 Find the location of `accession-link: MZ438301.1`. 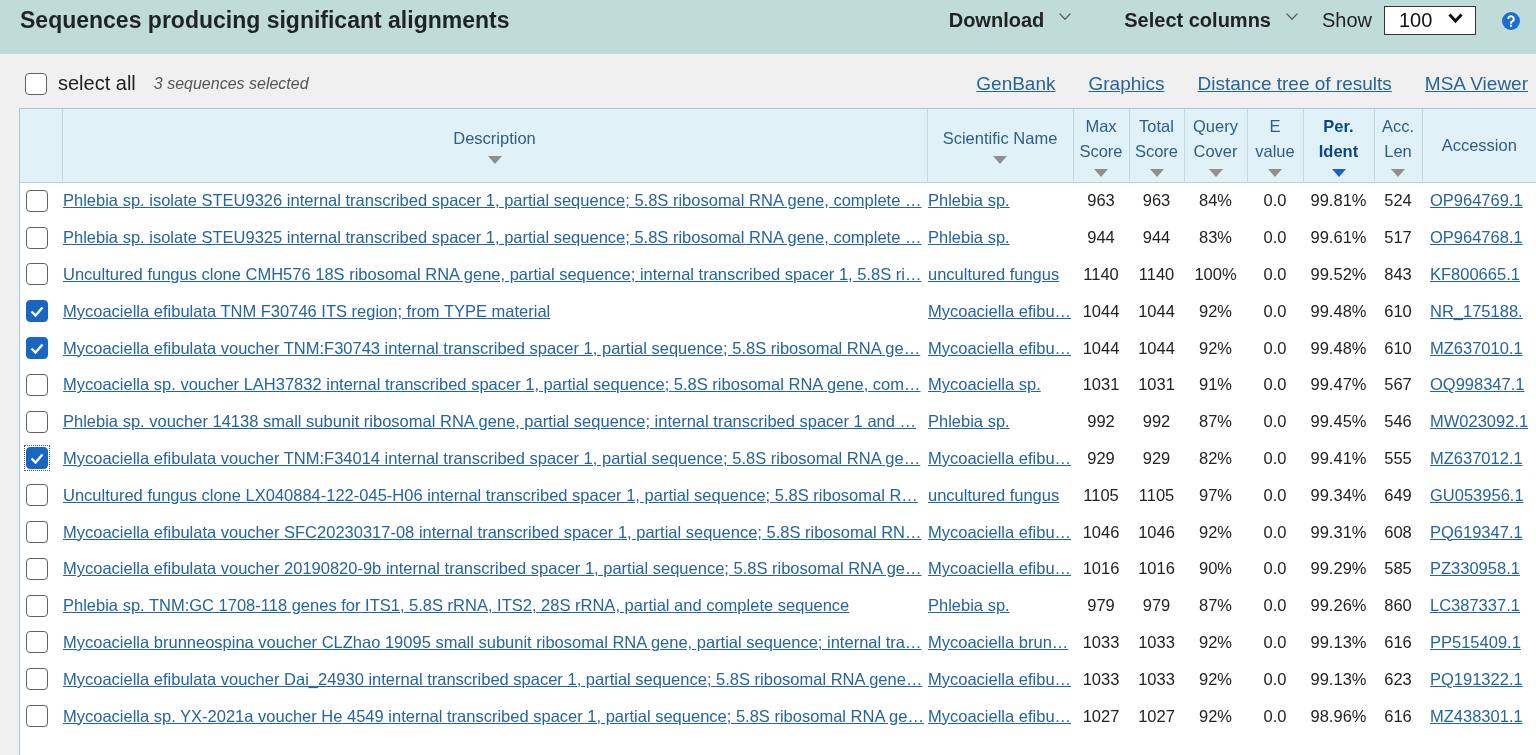

accession-link: MZ438301.1 is located at coordinates (1476, 715).